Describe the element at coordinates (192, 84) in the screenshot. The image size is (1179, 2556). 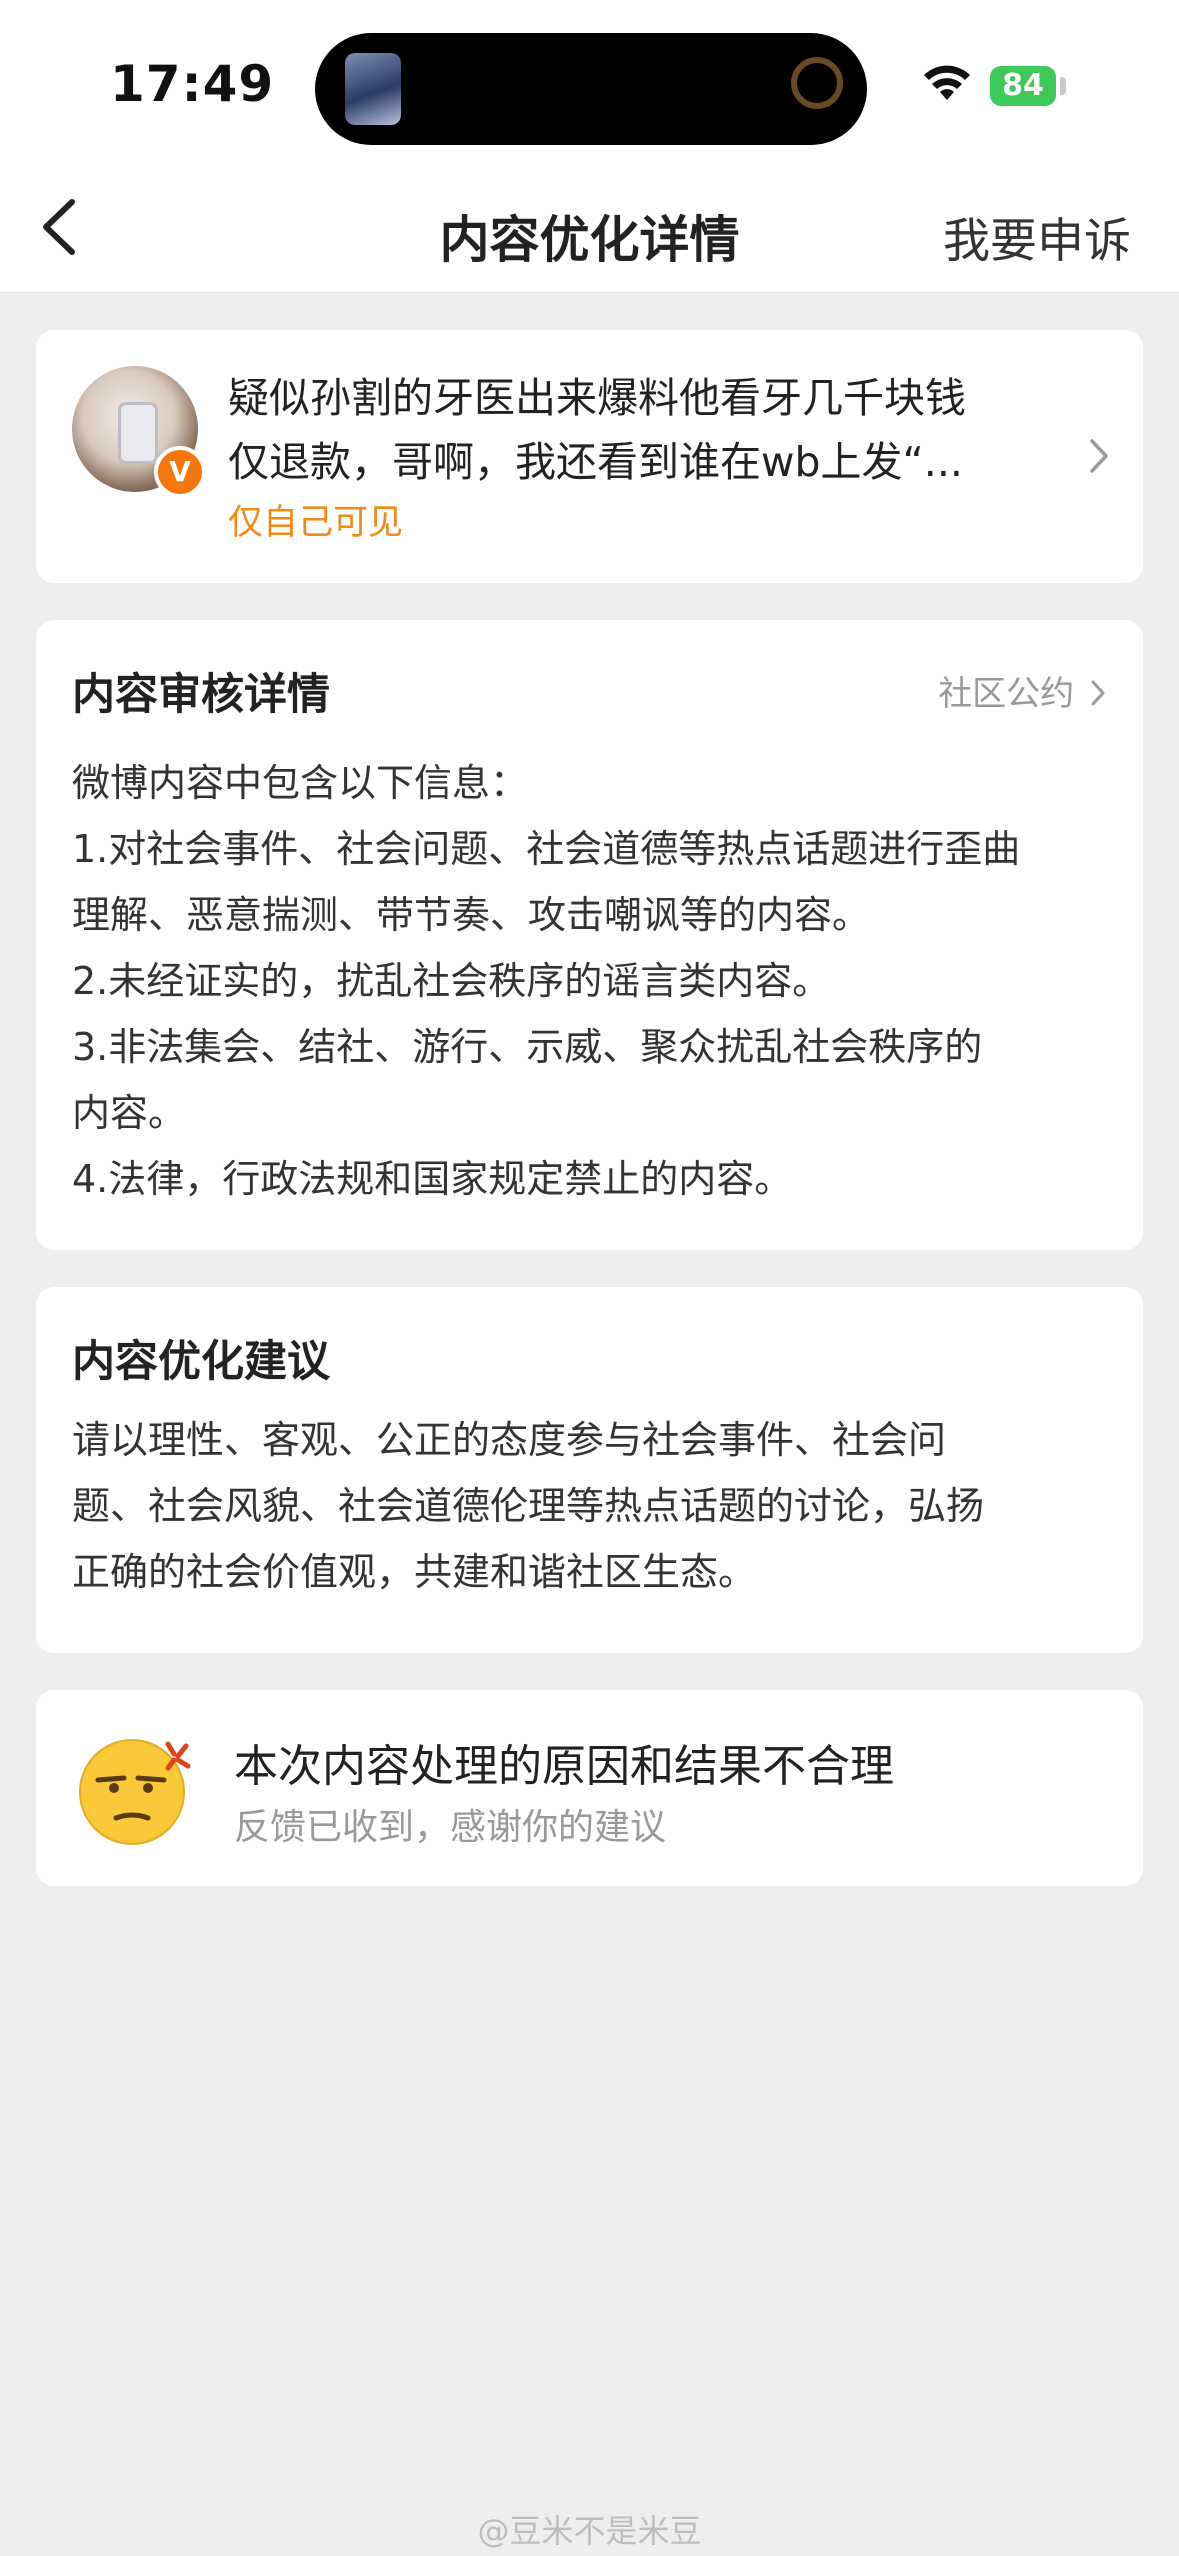
I see `status-time: 17:49` at that location.